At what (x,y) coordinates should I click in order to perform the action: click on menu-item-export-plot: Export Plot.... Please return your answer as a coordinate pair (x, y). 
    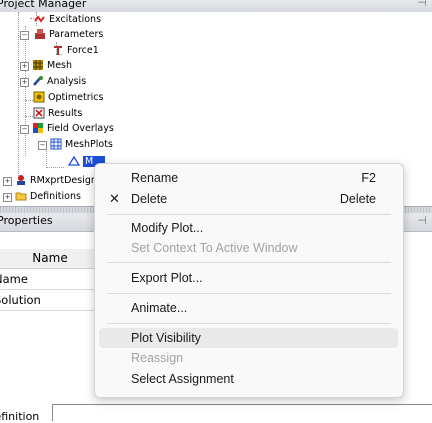
    Looking at the image, I should click on (248, 278).